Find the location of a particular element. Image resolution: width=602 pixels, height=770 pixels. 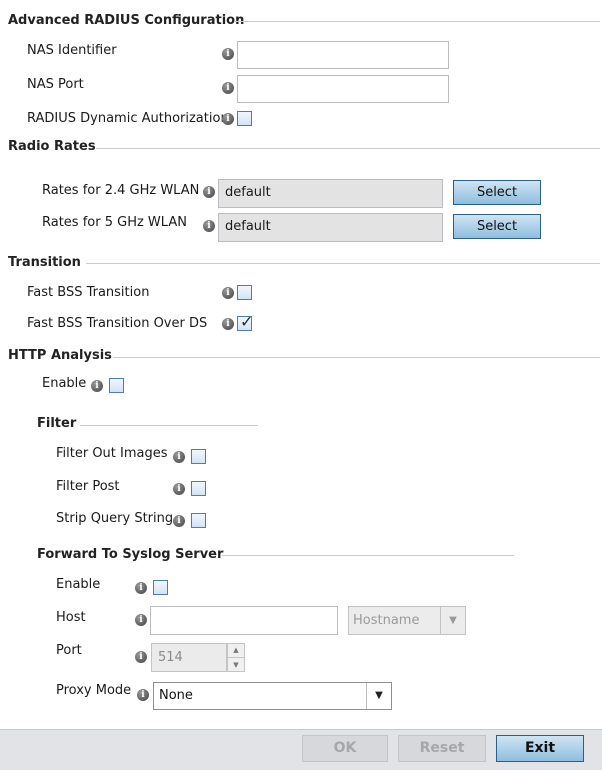

fast-bss-transition-ds-label: Fast BSS Transition Over DS is located at coordinates (117, 323).